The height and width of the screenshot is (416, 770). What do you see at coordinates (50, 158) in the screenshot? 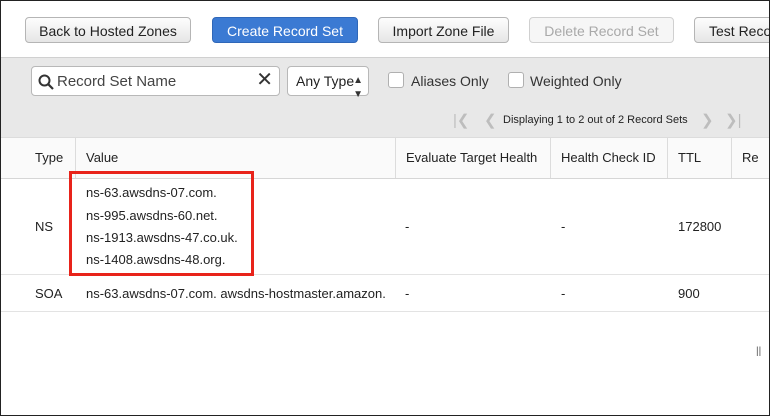
I see `column-header-type: Type` at bounding box center [50, 158].